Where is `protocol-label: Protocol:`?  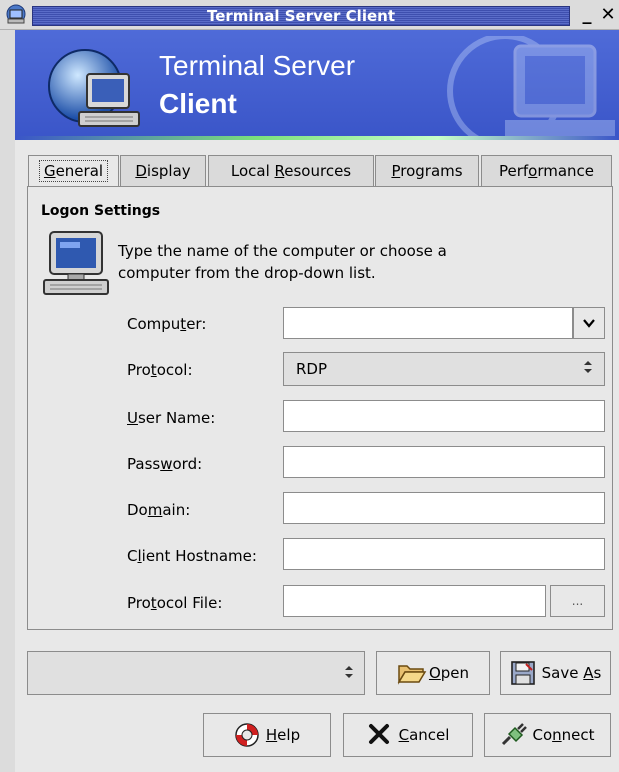 protocol-label: Protocol: is located at coordinates (160, 370).